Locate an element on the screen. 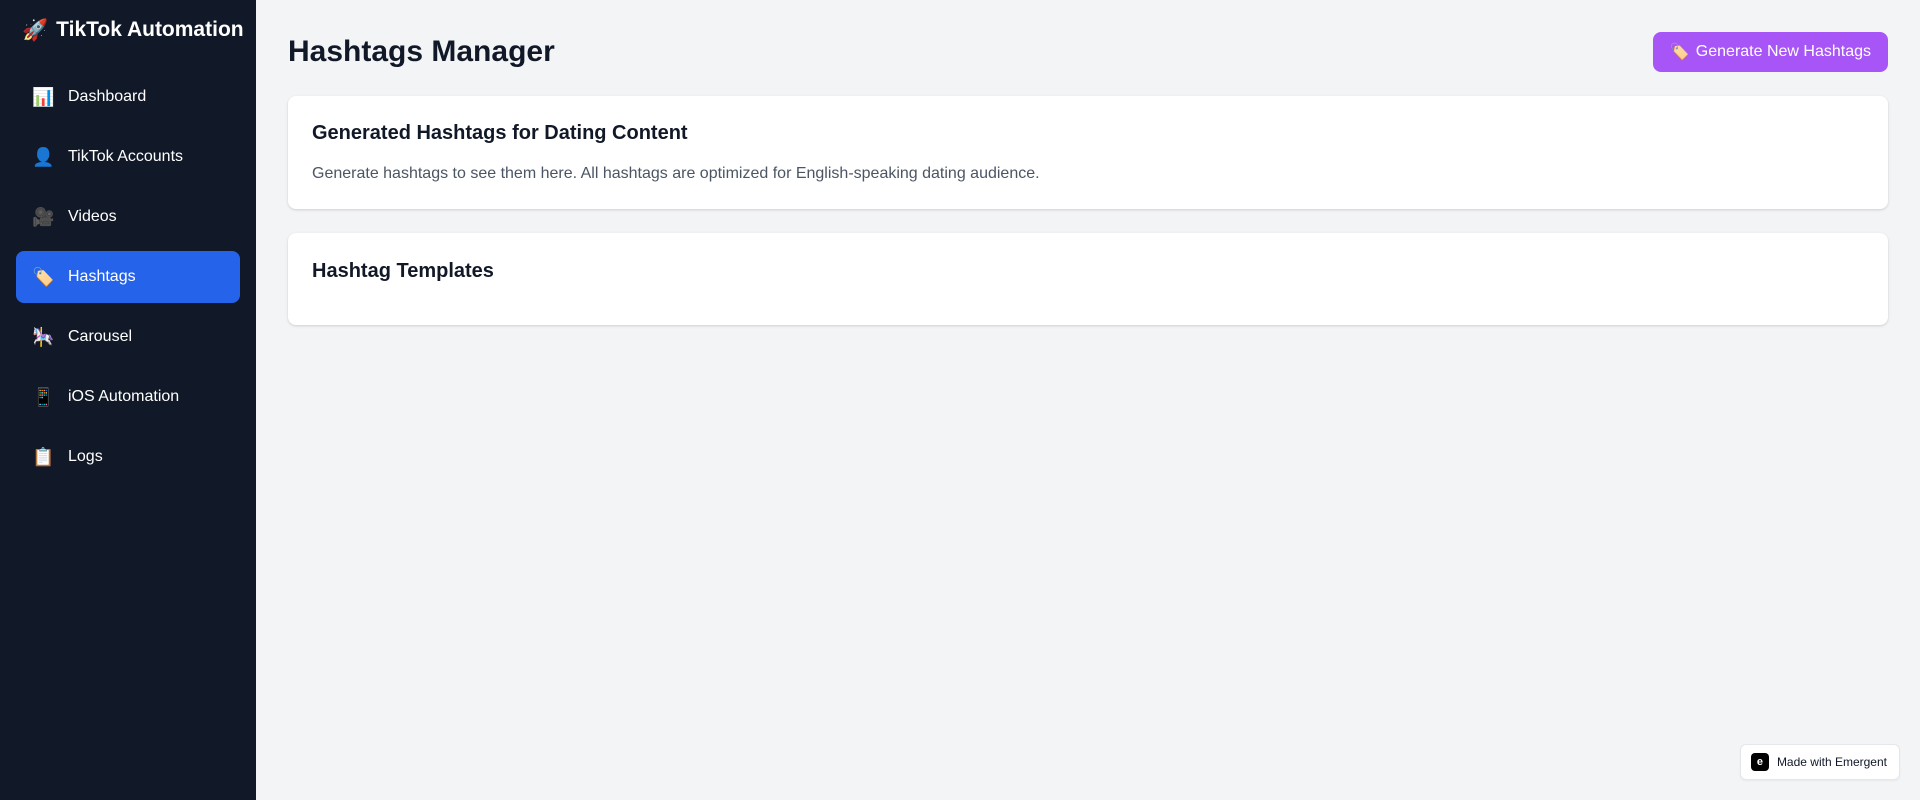  sidebar-item-hashtags: 🏷️ Hashtags is located at coordinates (128, 277).